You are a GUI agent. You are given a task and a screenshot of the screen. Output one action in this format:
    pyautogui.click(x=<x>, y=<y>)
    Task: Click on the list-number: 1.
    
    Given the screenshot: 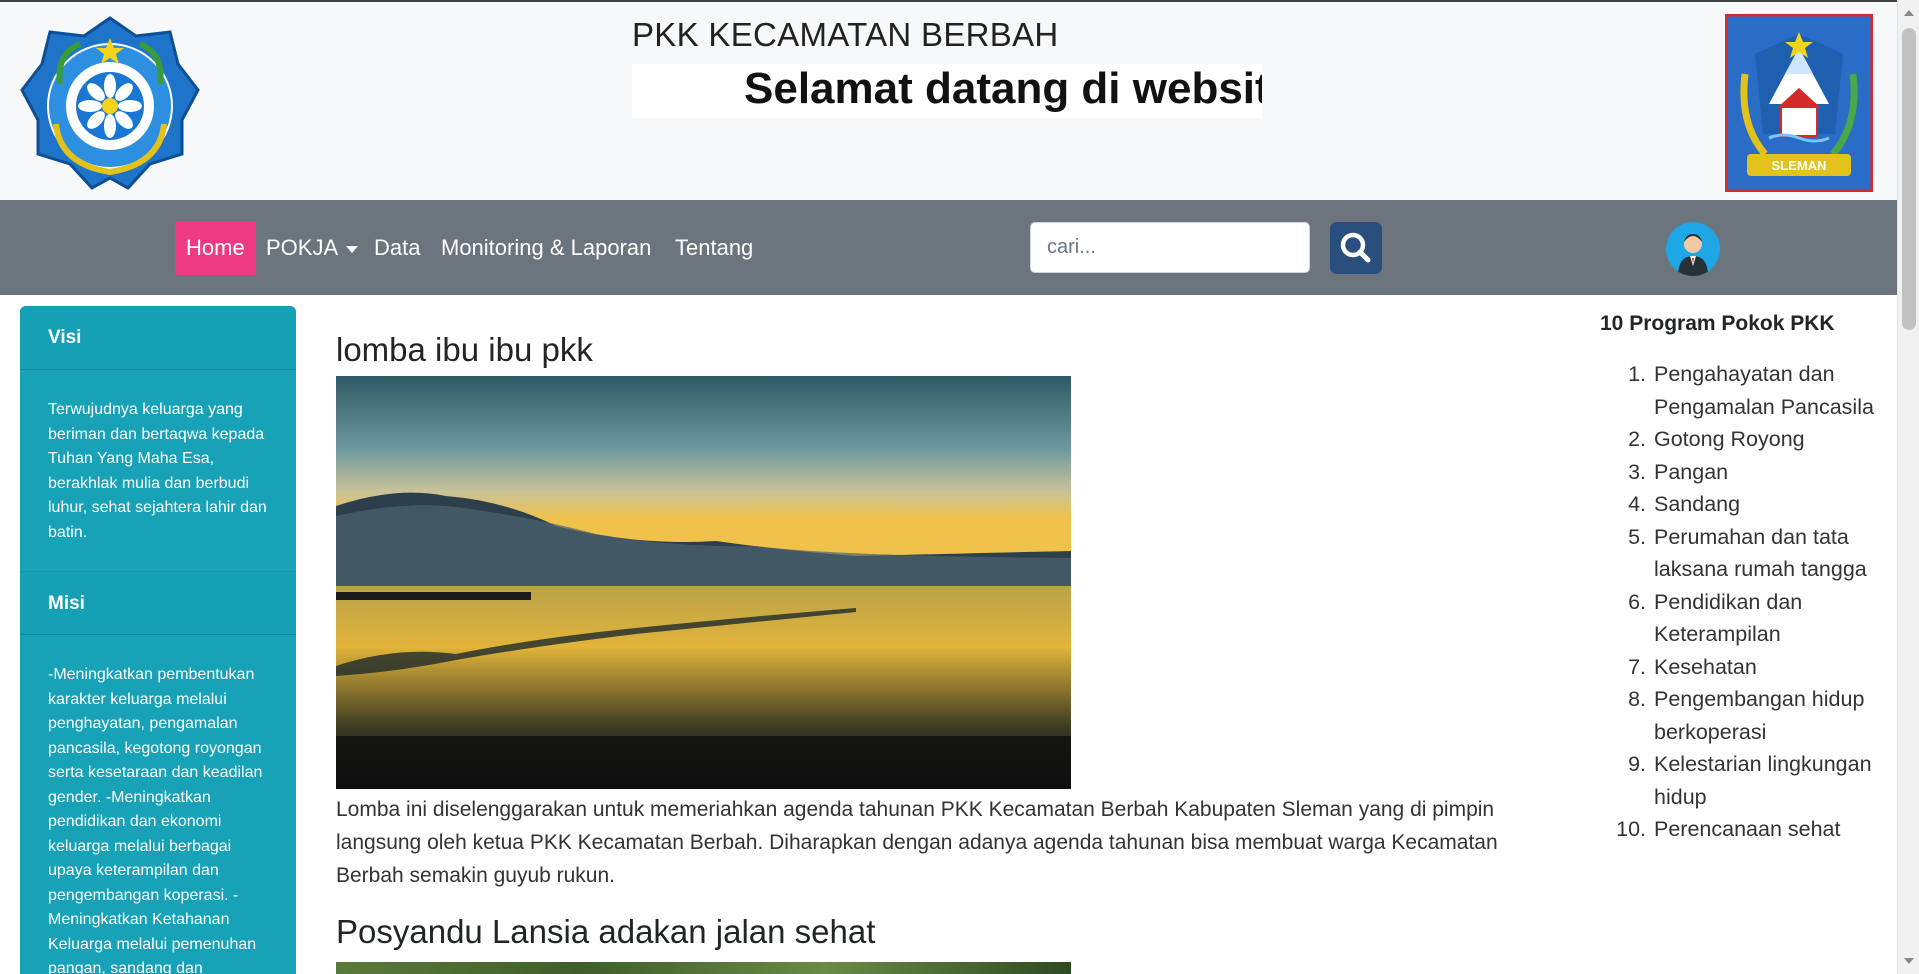 What is the action you would take?
    pyautogui.click(x=1637, y=374)
    